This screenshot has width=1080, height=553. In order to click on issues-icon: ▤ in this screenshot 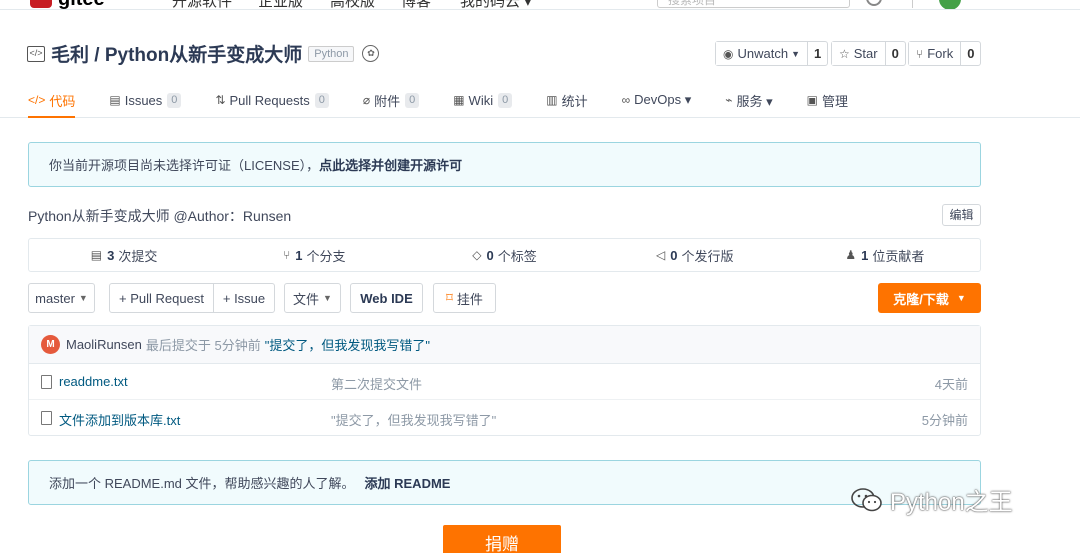, I will do `click(115, 100)`.